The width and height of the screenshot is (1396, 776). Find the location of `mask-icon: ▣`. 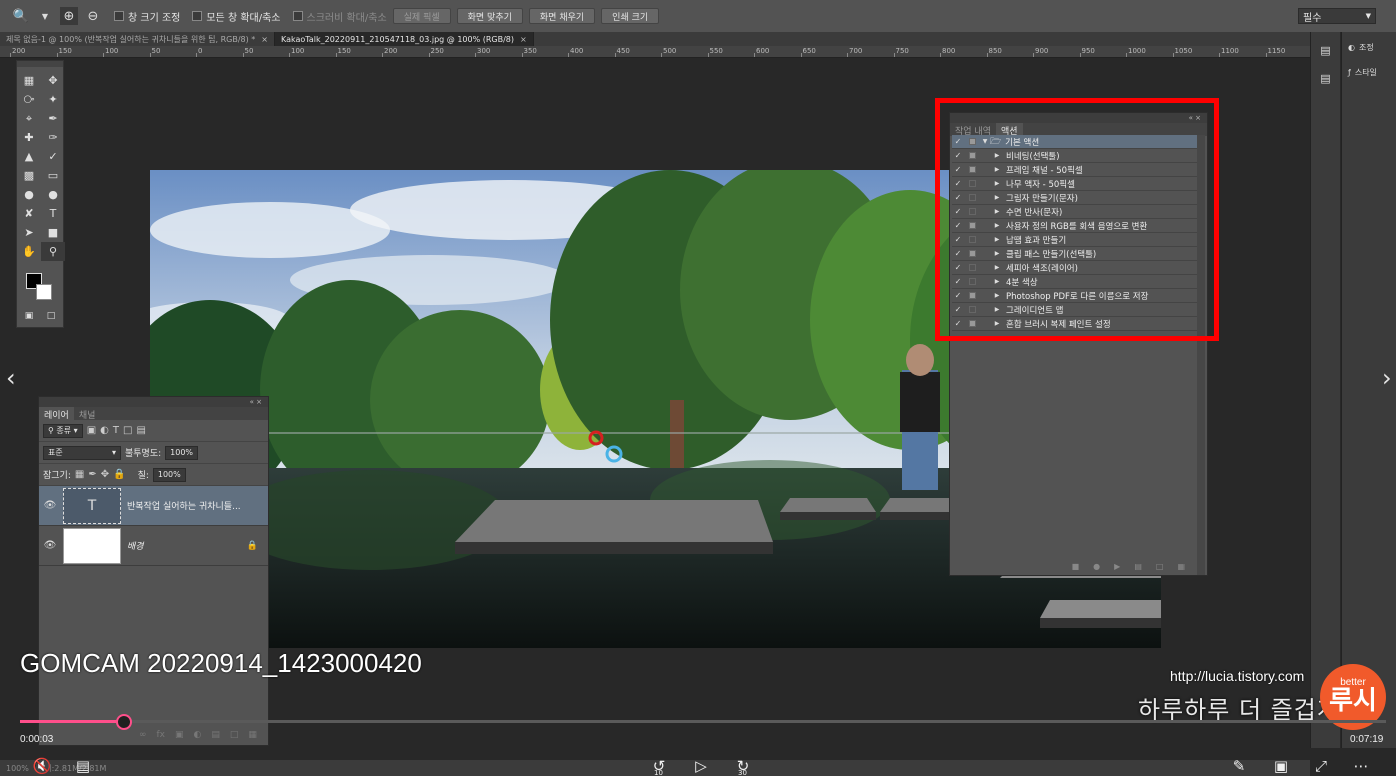

mask-icon: ▣ is located at coordinates (179, 735).